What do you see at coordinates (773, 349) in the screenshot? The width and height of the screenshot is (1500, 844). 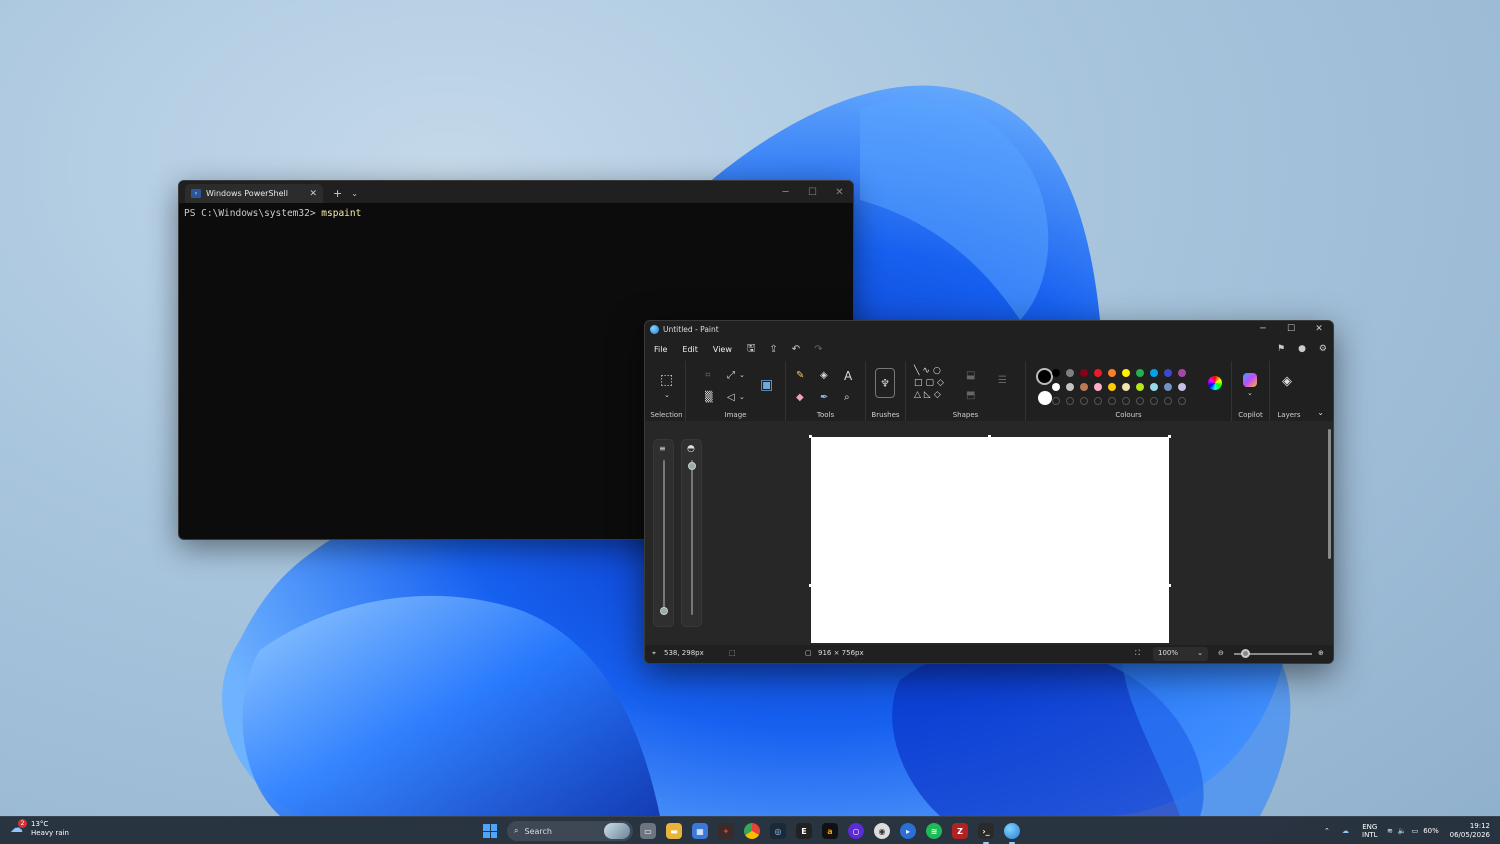 I see `share-icon: ⇪` at bounding box center [773, 349].